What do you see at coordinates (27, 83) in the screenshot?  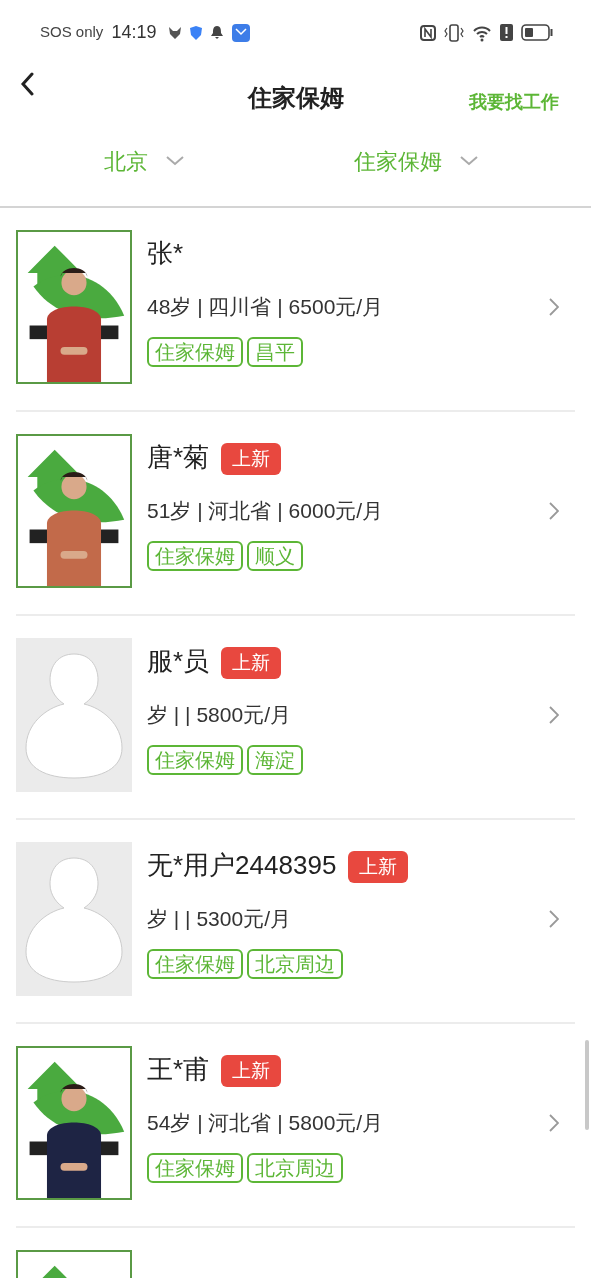 I see `back-icon` at bounding box center [27, 83].